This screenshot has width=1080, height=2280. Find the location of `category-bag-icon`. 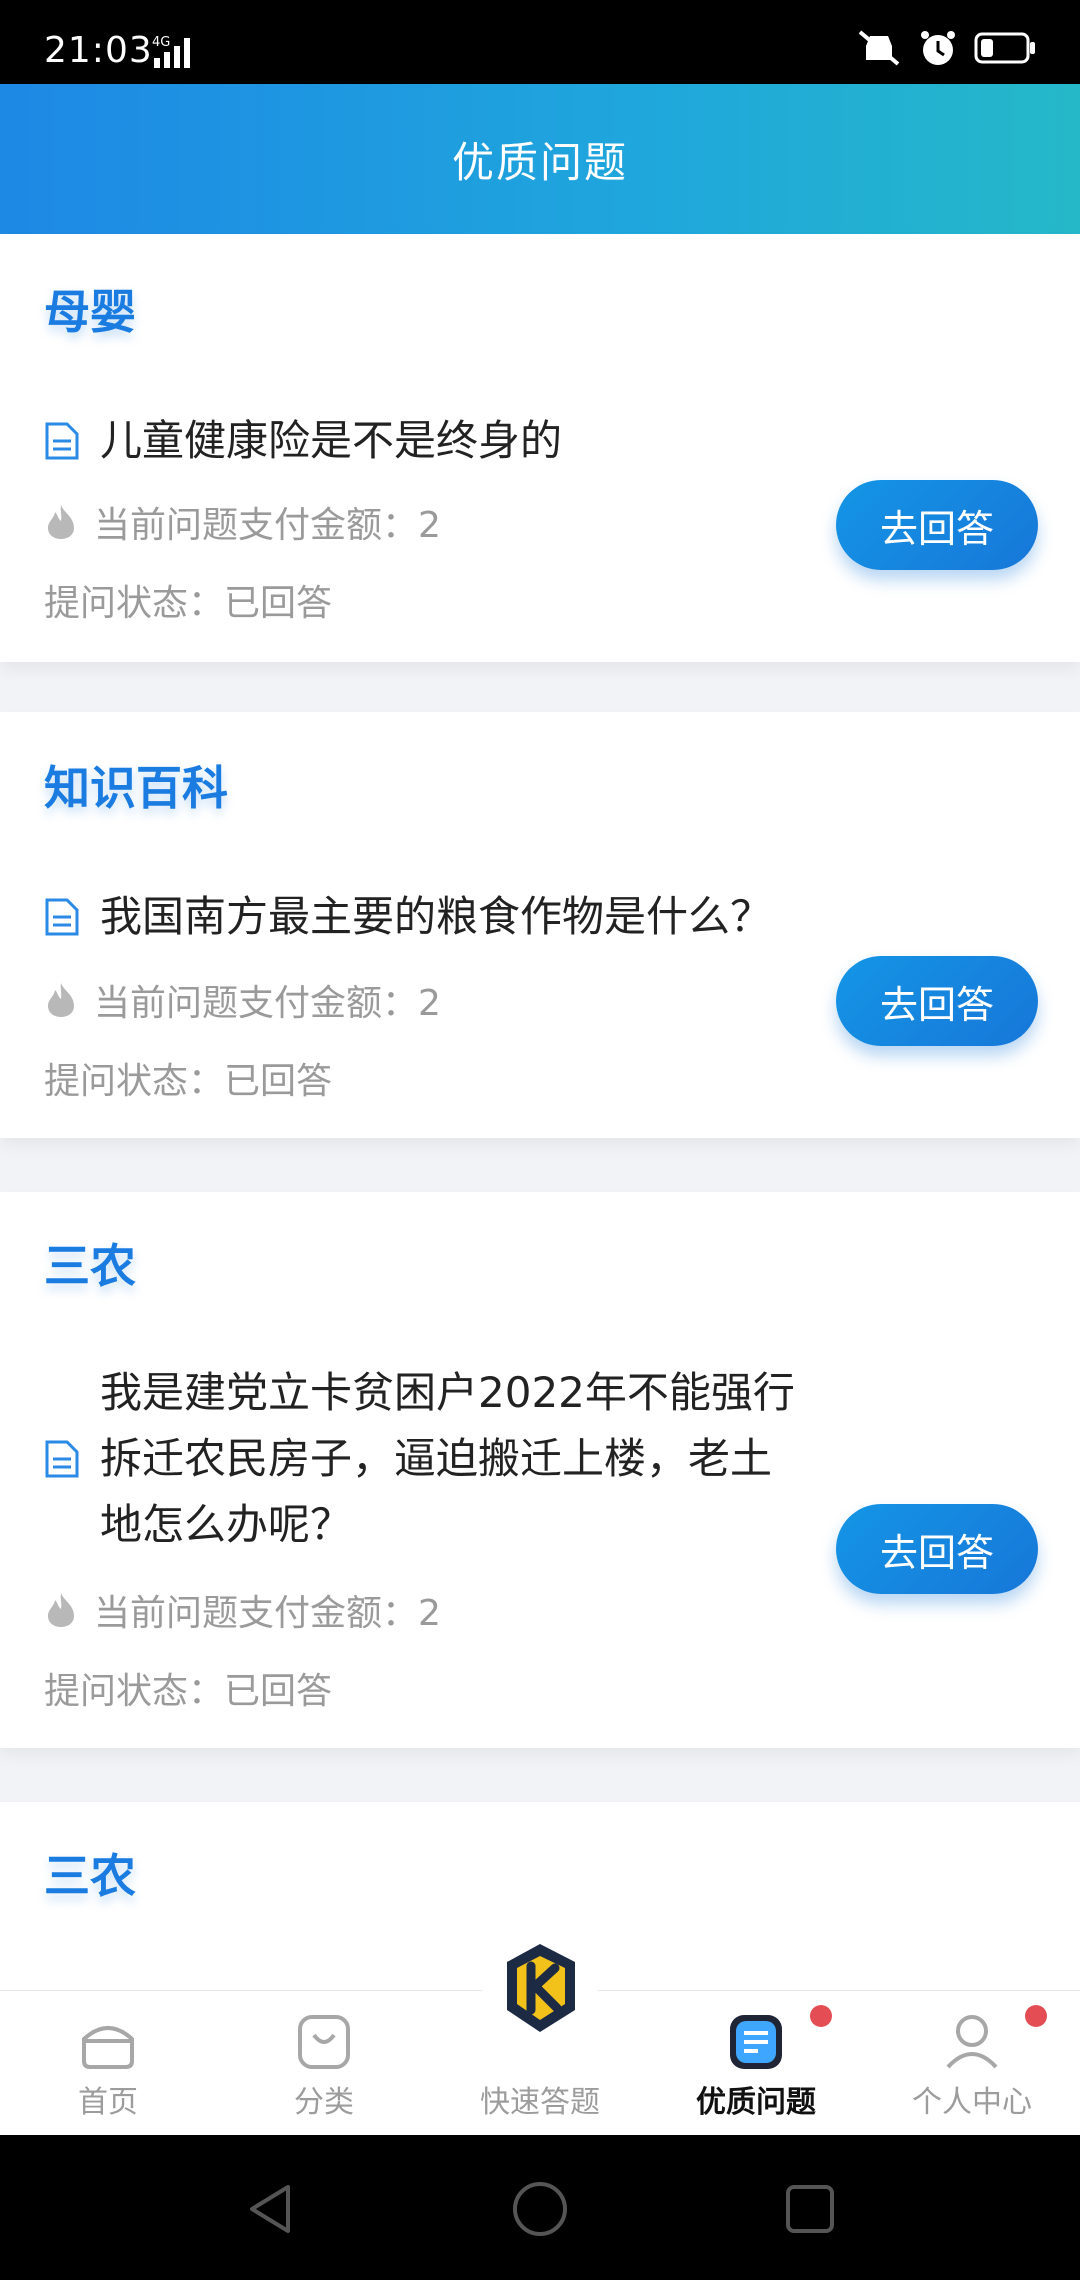

category-bag-icon is located at coordinates (324, 2042).